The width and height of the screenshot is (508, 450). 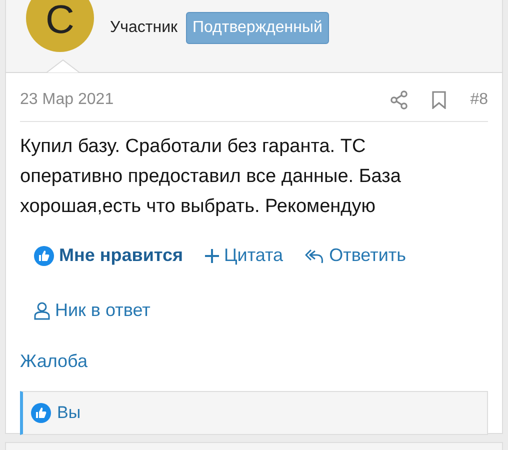 I want to click on user-icon, so click(x=42, y=311).